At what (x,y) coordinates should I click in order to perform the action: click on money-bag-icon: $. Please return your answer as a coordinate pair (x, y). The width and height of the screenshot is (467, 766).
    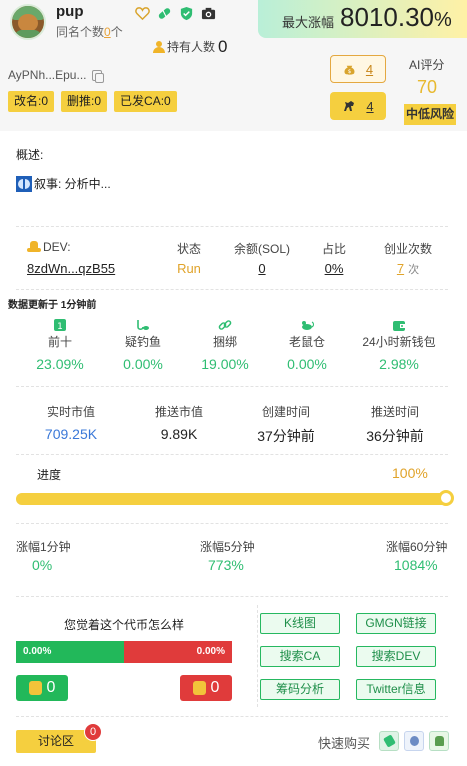
    Looking at the image, I should click on (349, 70).